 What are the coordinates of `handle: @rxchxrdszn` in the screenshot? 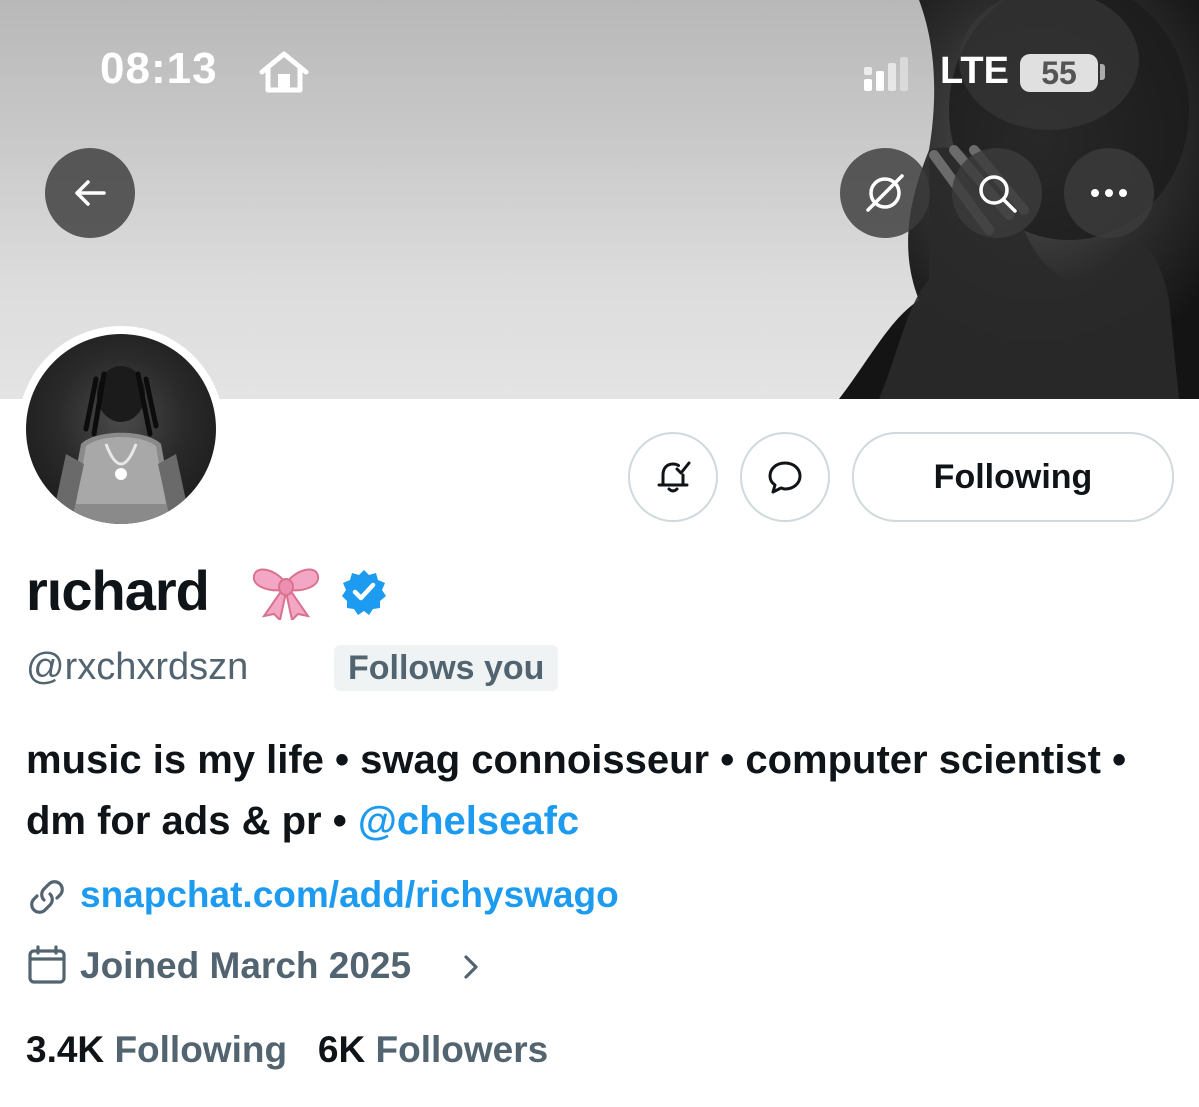 It's located at (137, 667).